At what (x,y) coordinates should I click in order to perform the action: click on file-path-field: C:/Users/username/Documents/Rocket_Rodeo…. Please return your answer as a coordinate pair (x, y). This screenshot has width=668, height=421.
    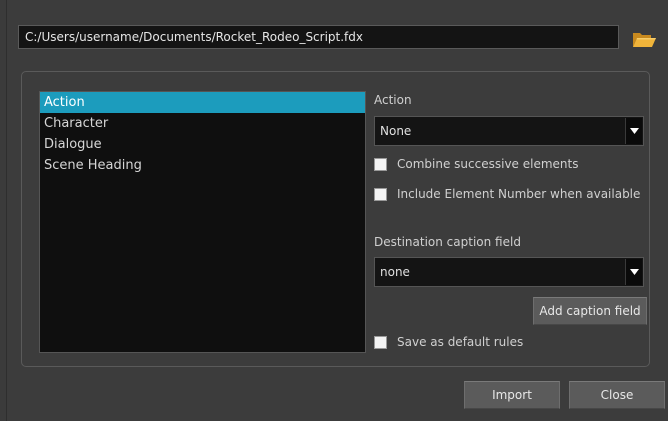
    Looking at the image, I should click on (318, 37).